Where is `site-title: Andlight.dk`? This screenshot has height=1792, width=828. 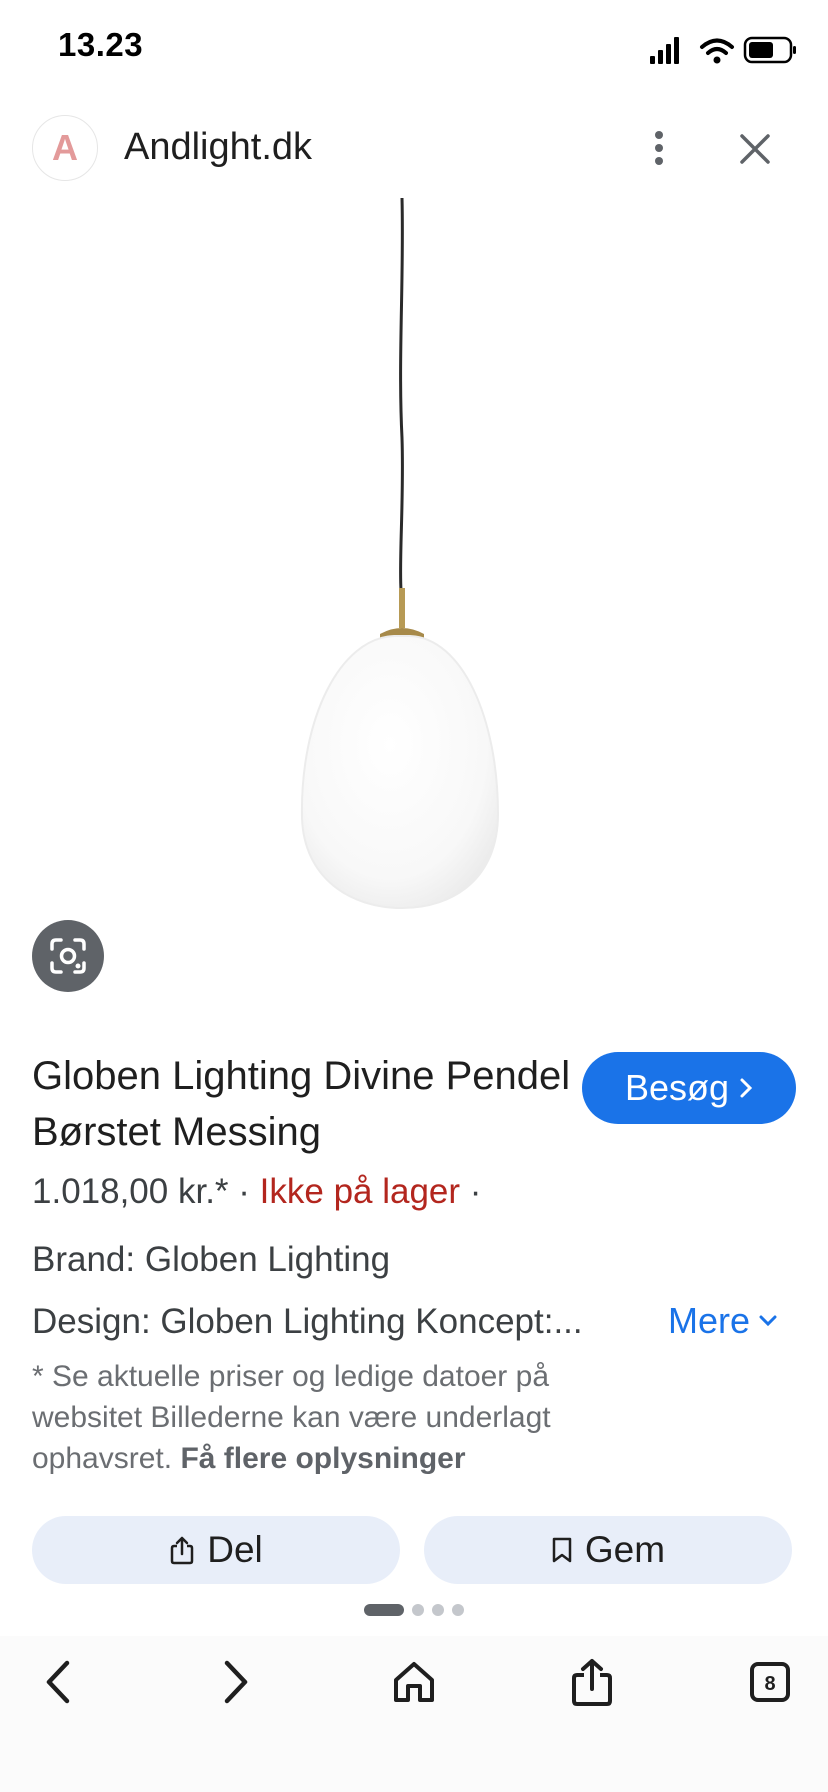 site-title: Andlight.dk is located at coordinates (218, 147).